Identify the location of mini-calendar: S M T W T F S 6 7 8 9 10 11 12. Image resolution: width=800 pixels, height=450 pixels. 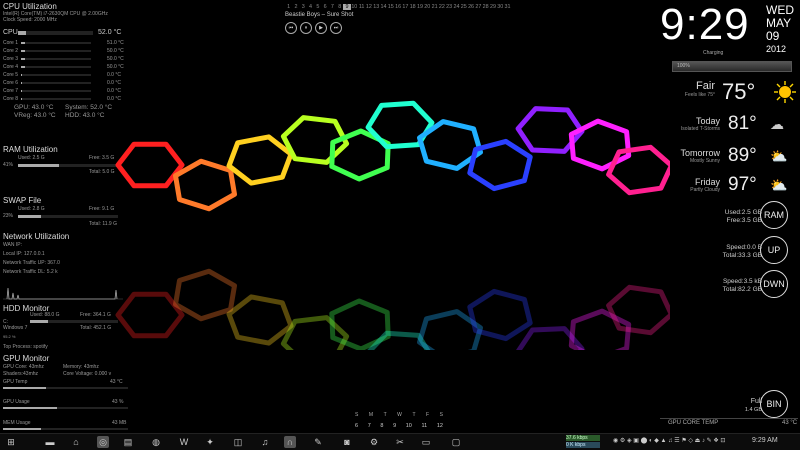
(399, 420).